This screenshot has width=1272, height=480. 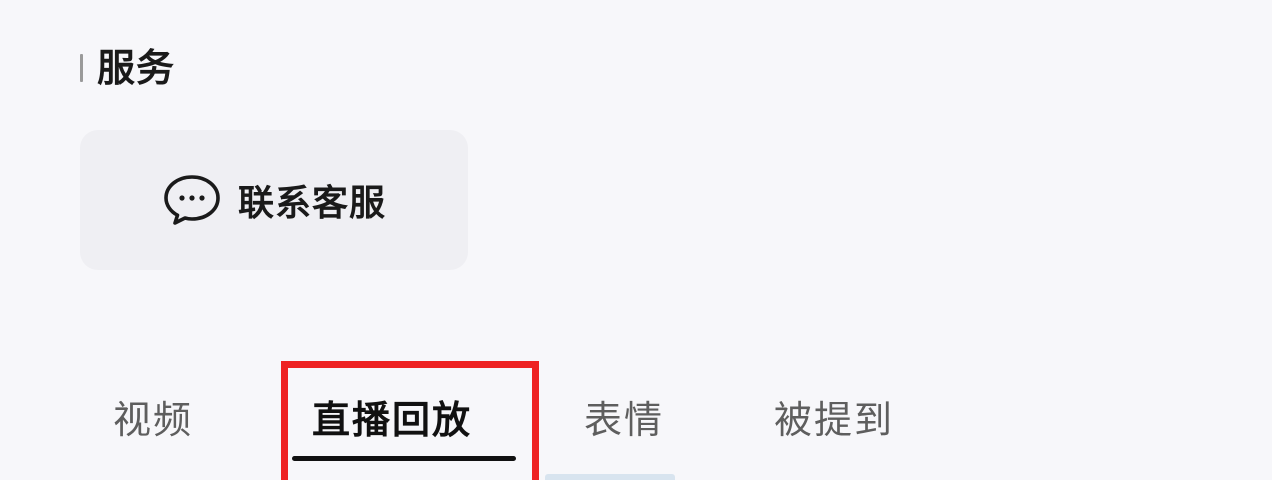 What do you see at coordinates (192, 200) in the screenshot?
I see `chat-bubble-icon` at bounding box center [192, 200].